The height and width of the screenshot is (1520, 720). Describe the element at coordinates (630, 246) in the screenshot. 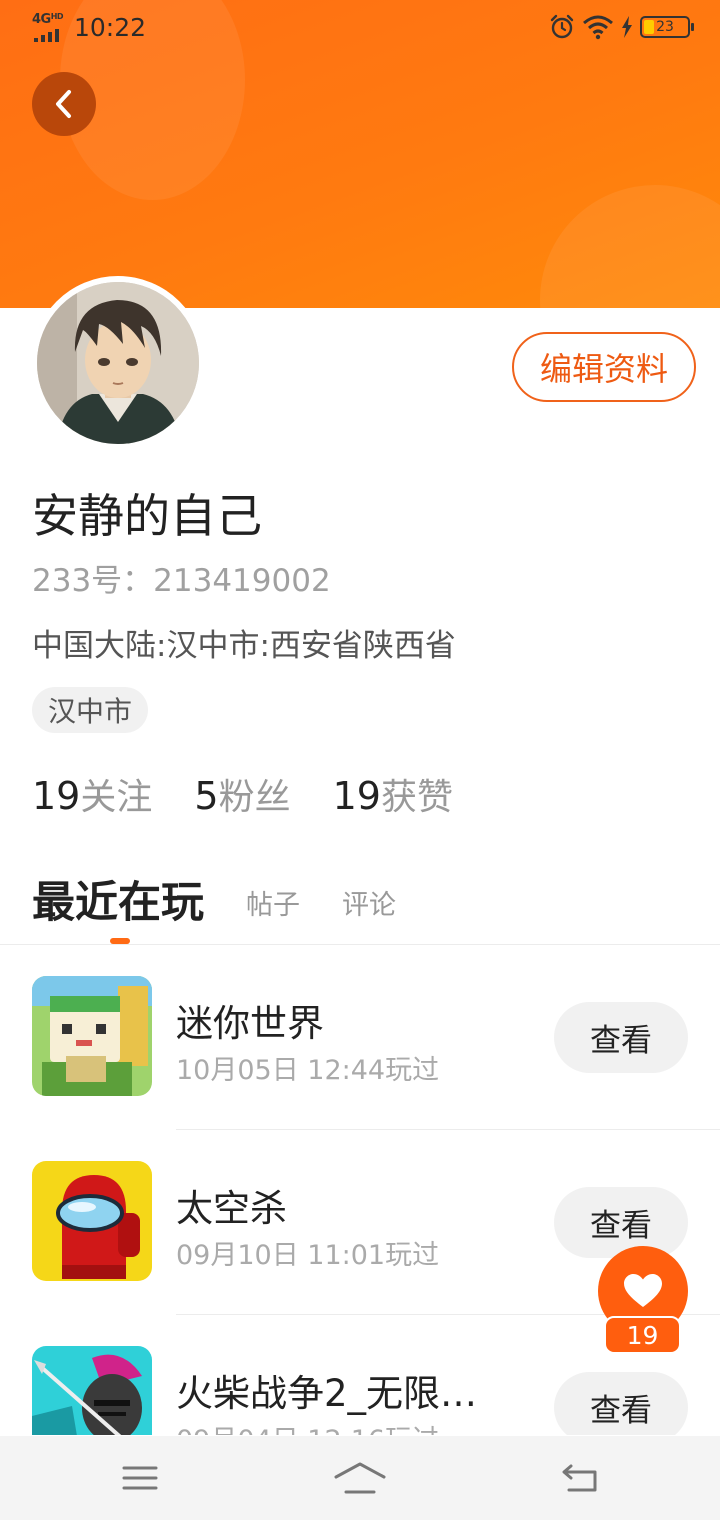

I see `decor-bubble` at that location.